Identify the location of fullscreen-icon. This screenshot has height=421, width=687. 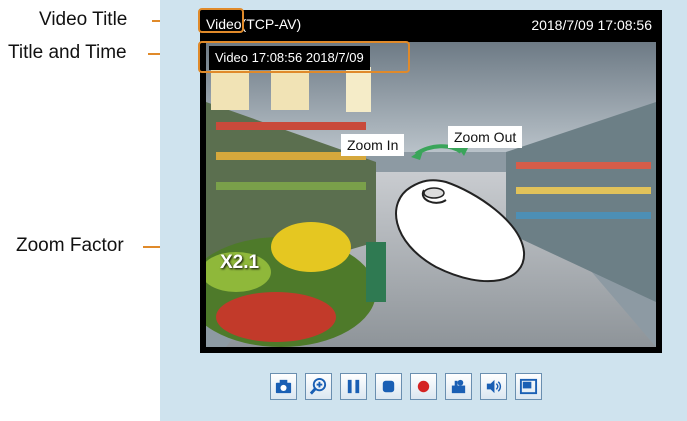
(528, 386).